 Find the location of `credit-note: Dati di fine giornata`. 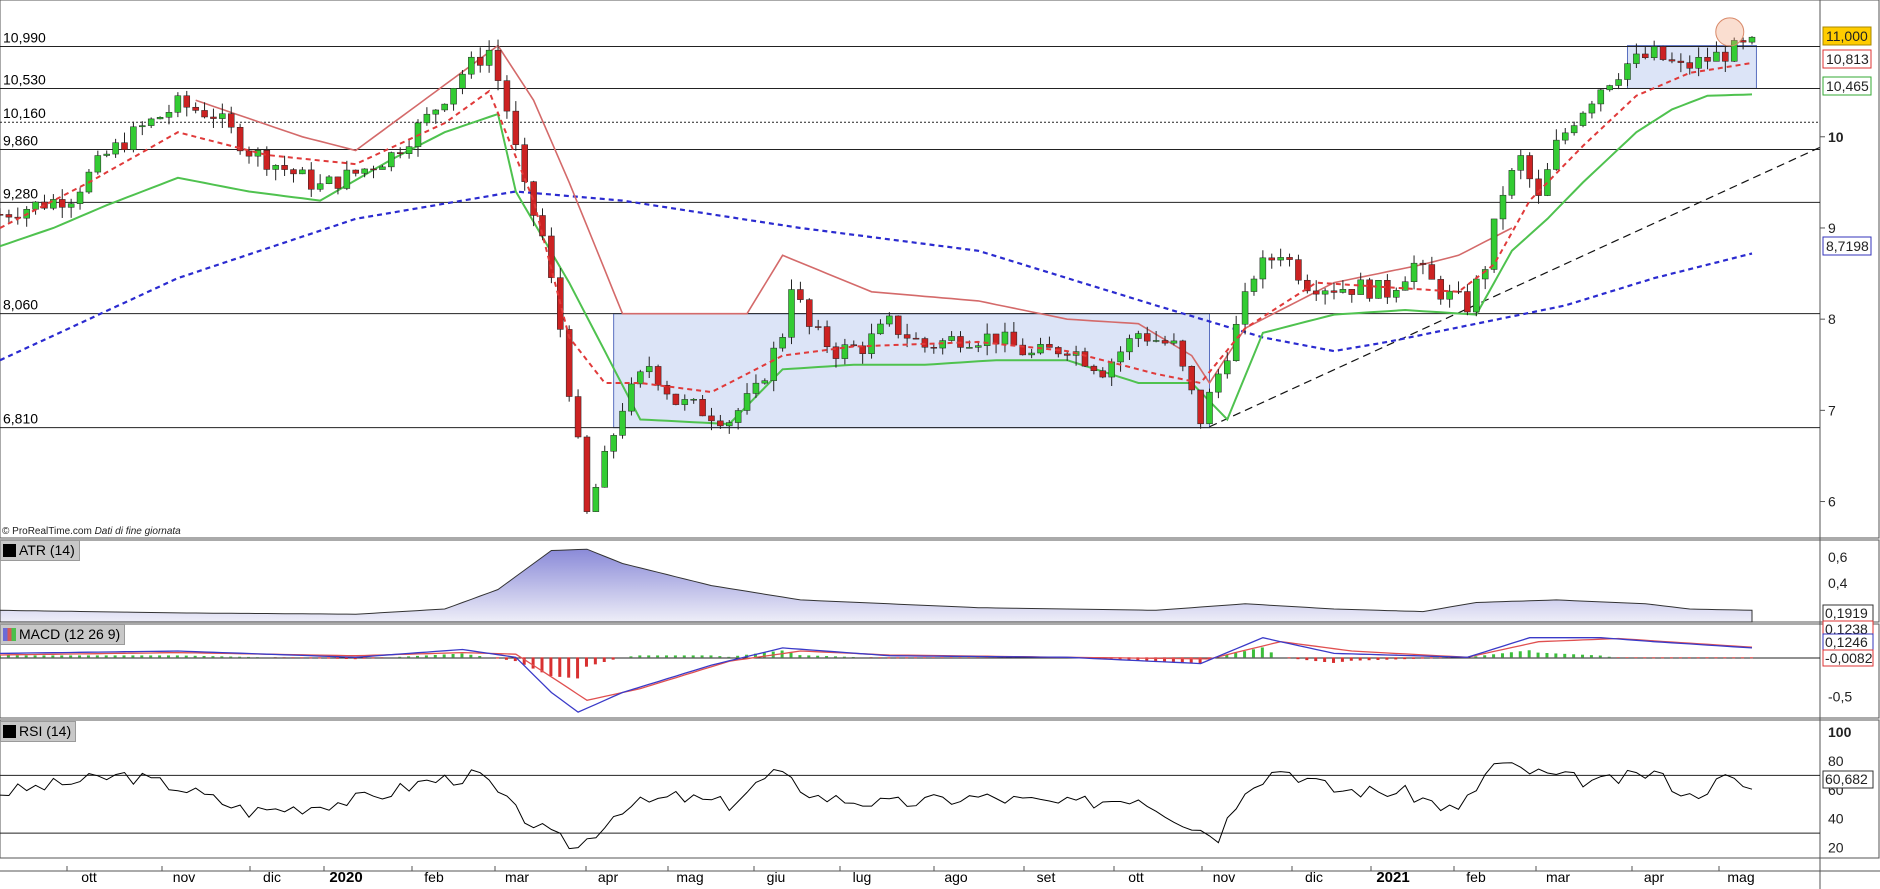

credit-note: Dati di fine giornata is located at coordinates (137, 531).